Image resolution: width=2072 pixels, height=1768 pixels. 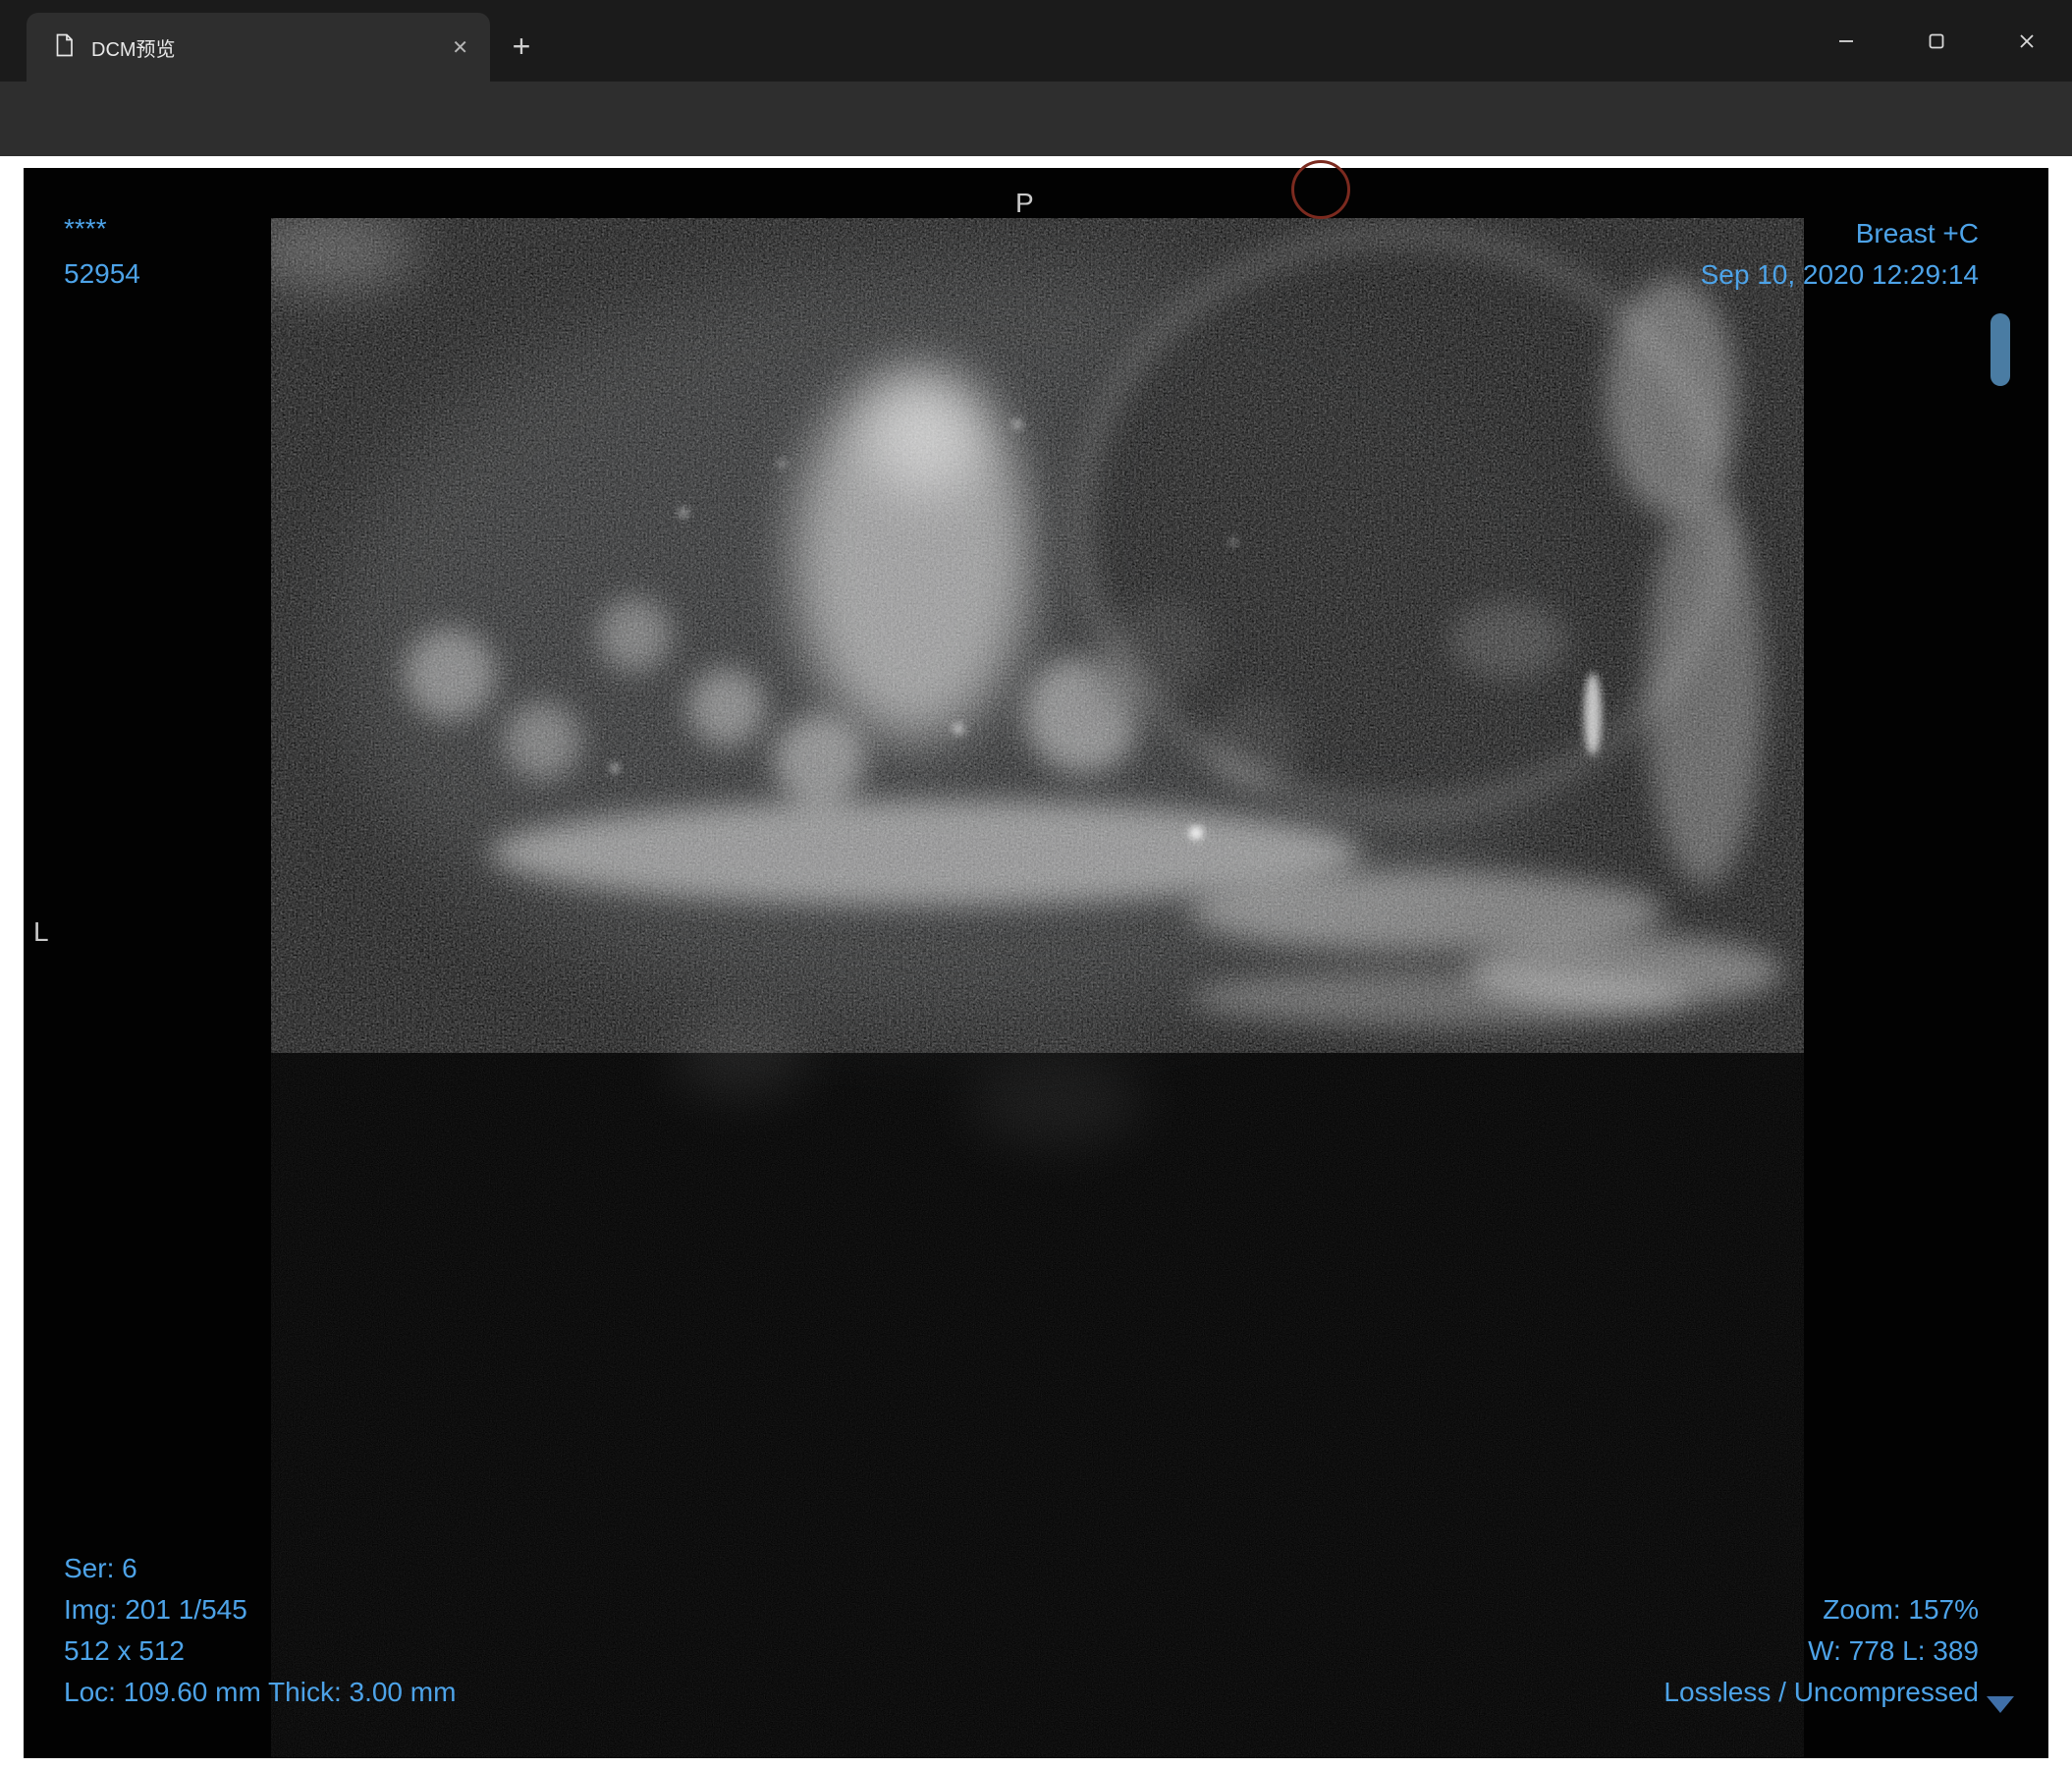 What do you see at coordinates (1036, 41) in the screenshot?
I see `tab-strip: DCM预览 ✕ +` at bounding box center [1036, 41].